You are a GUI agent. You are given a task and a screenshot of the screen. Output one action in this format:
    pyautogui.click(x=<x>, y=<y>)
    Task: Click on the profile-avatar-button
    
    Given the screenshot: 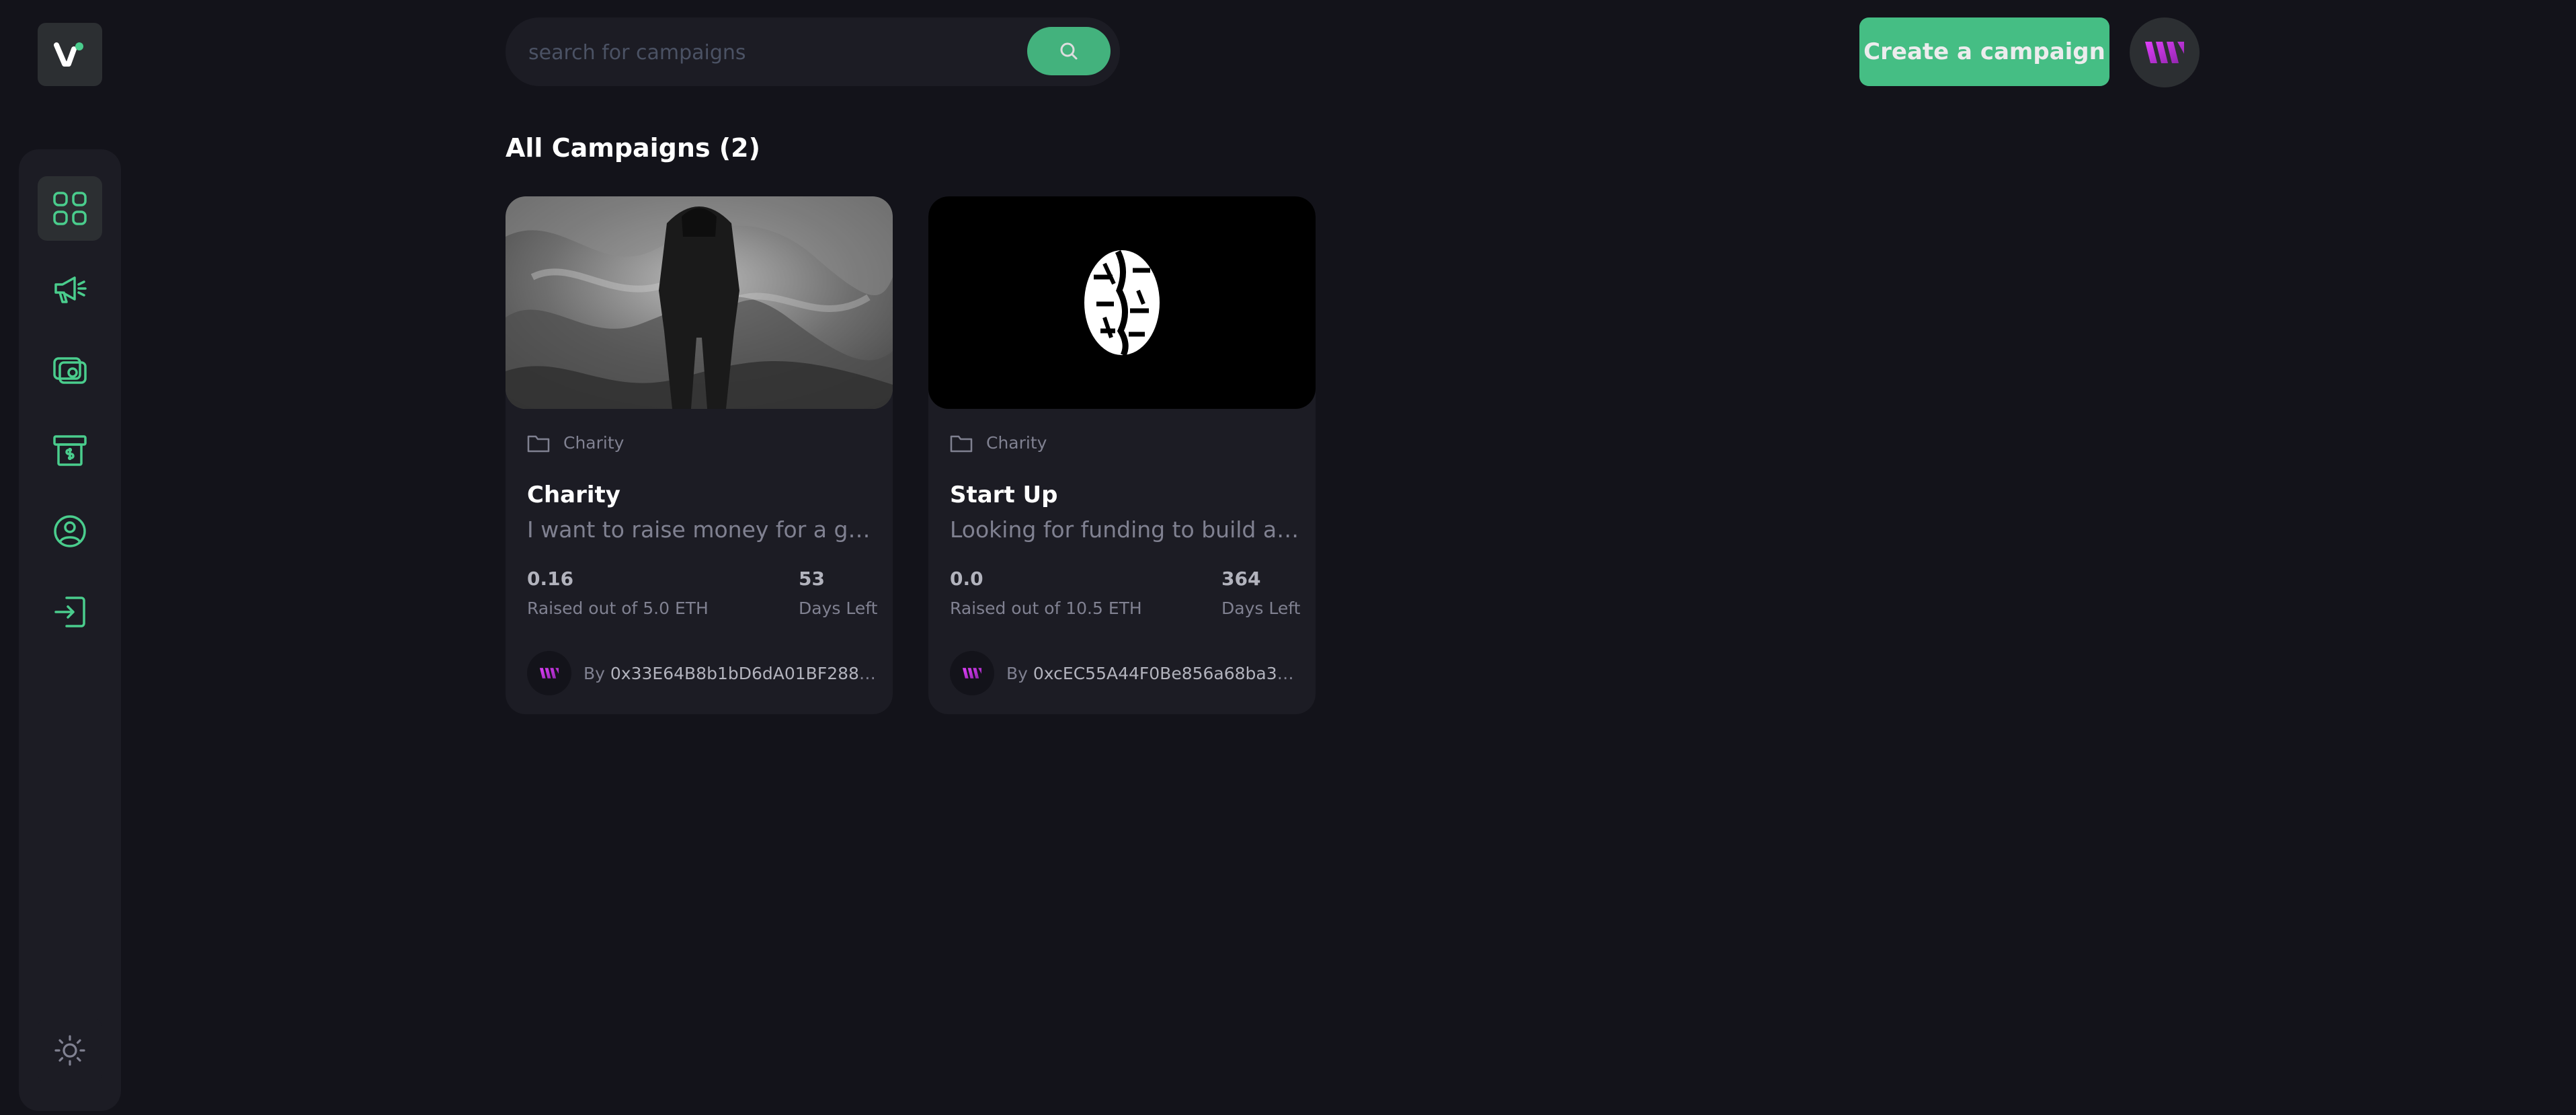 What is the action you would take?
    pyautogui.click(x=2165, y=52)
    